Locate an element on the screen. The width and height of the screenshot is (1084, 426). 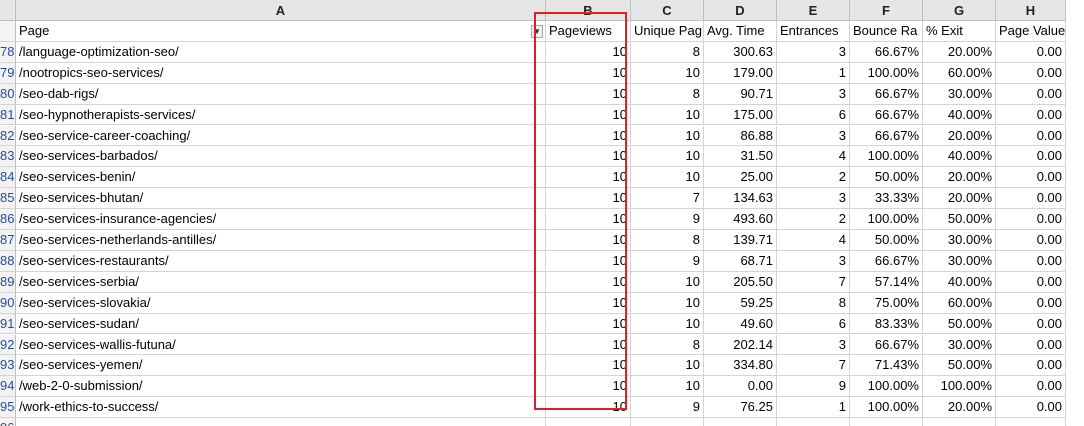
table-cell: 83.33% is located at coordinates (886, 324).